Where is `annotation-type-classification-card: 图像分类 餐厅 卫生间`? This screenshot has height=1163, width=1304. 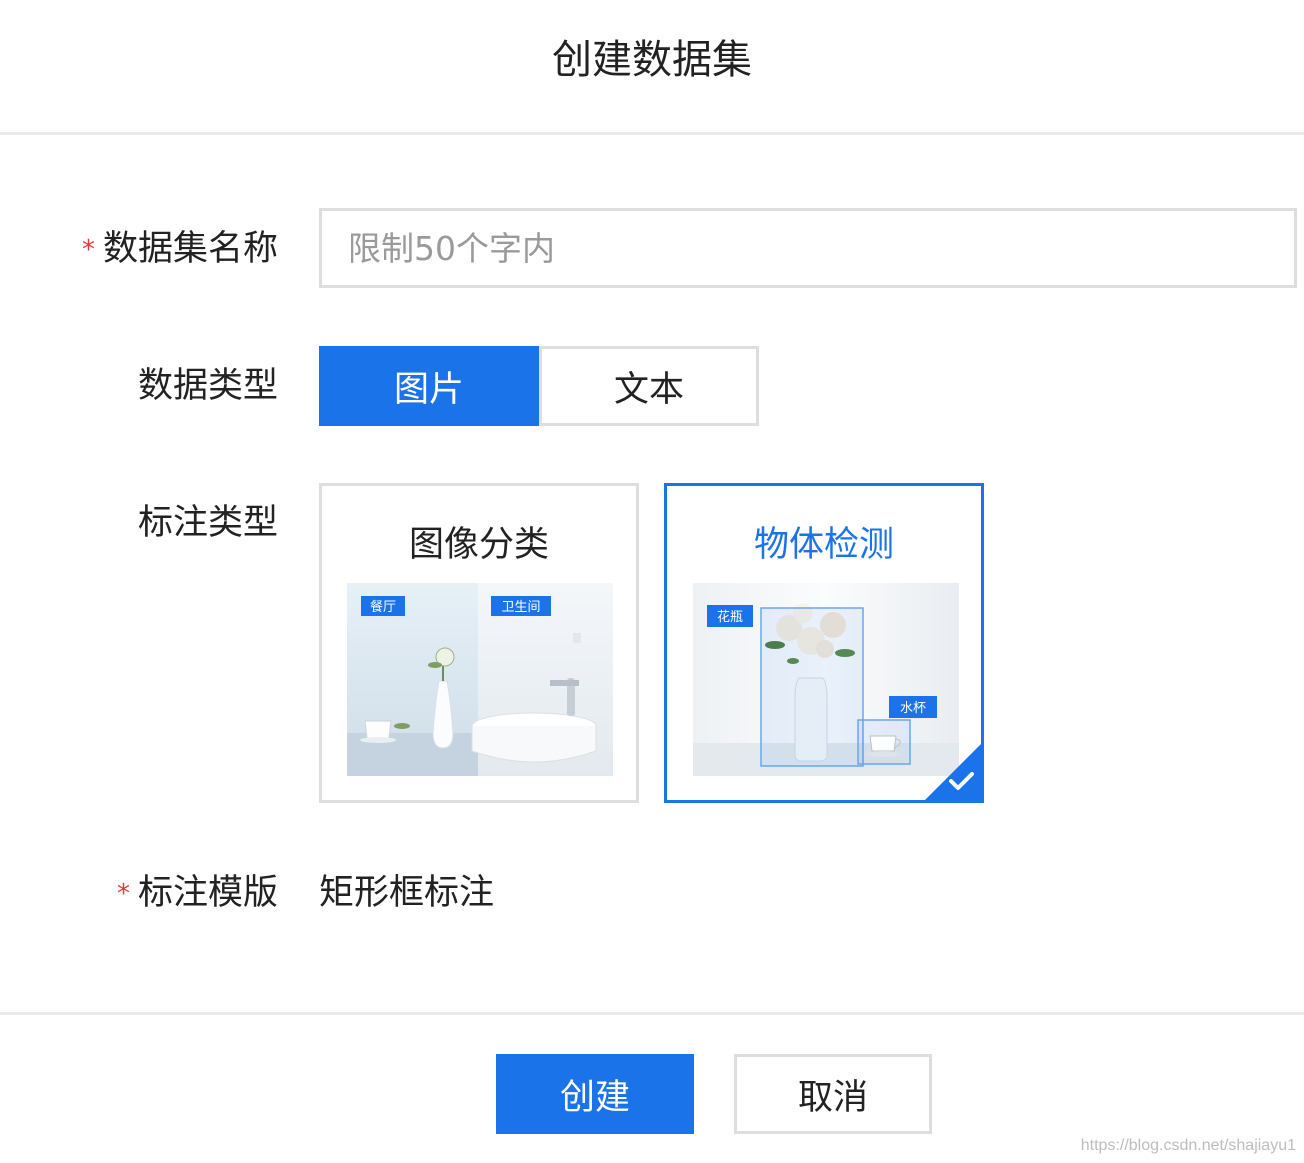 annotation-type-classification-card: 图像分类 餐厅 卫生间 is located at coordinates (479, 643).